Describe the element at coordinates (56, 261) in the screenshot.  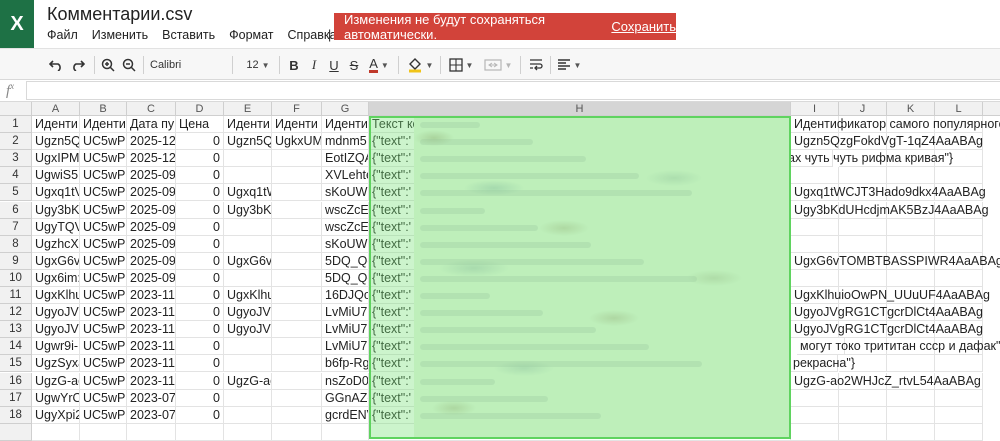
I see `table-cell: UgxG6v` at that location.